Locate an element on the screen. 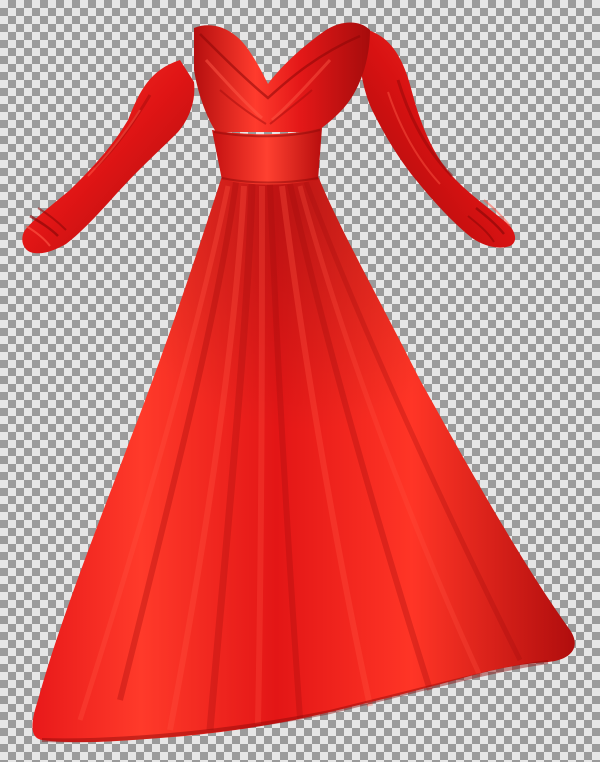 This screenshot has width=600, height=762. bodice is located at coordinates (282, 77).